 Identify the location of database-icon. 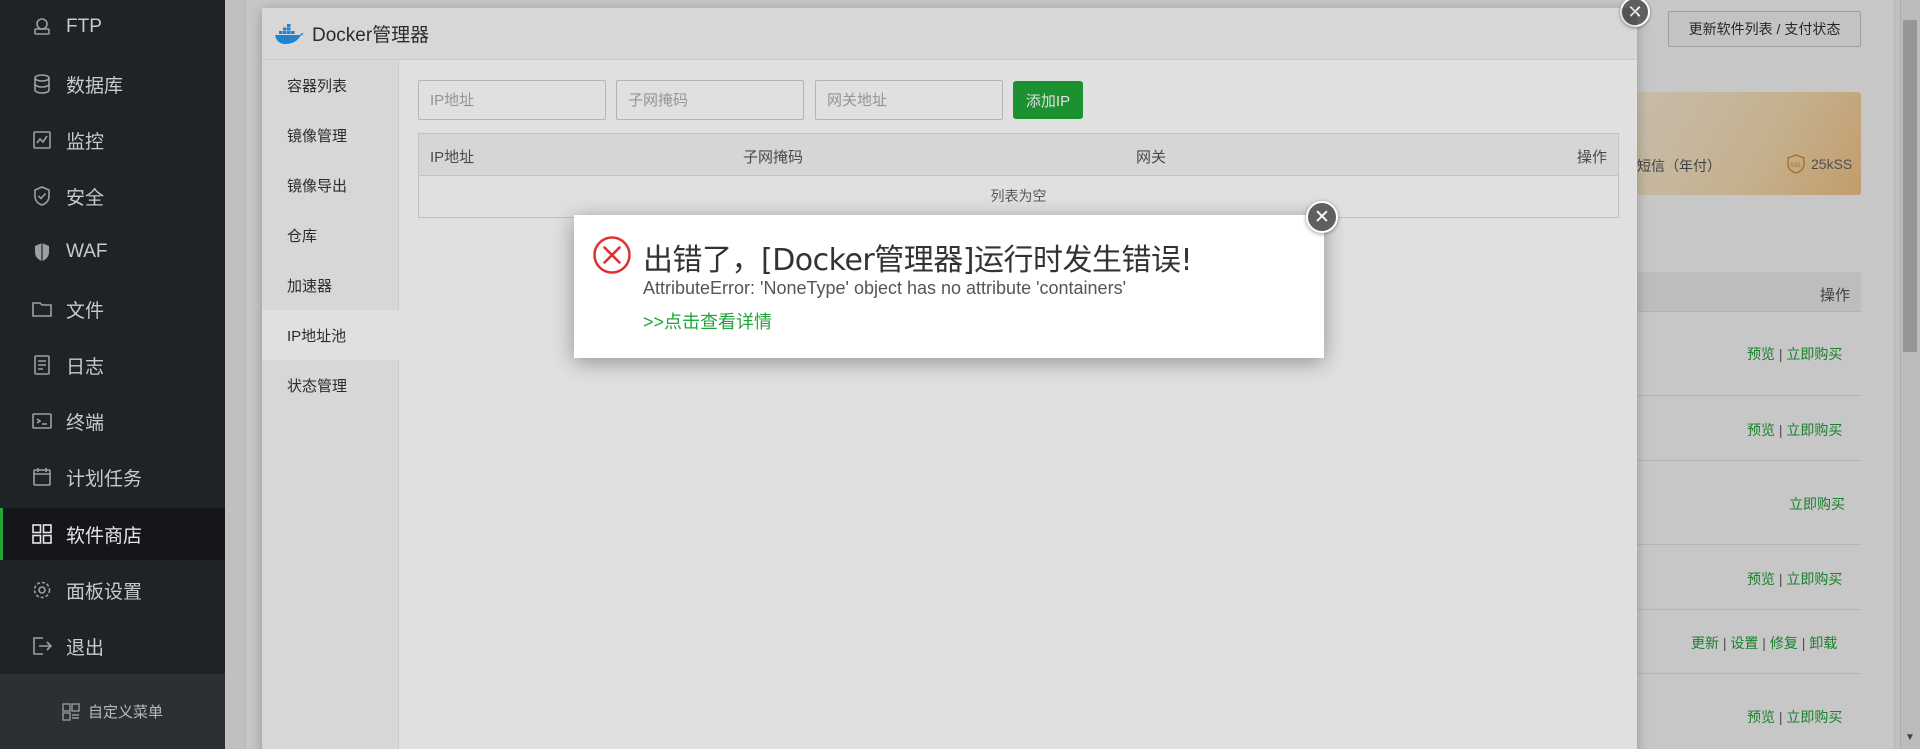
(42, 84).